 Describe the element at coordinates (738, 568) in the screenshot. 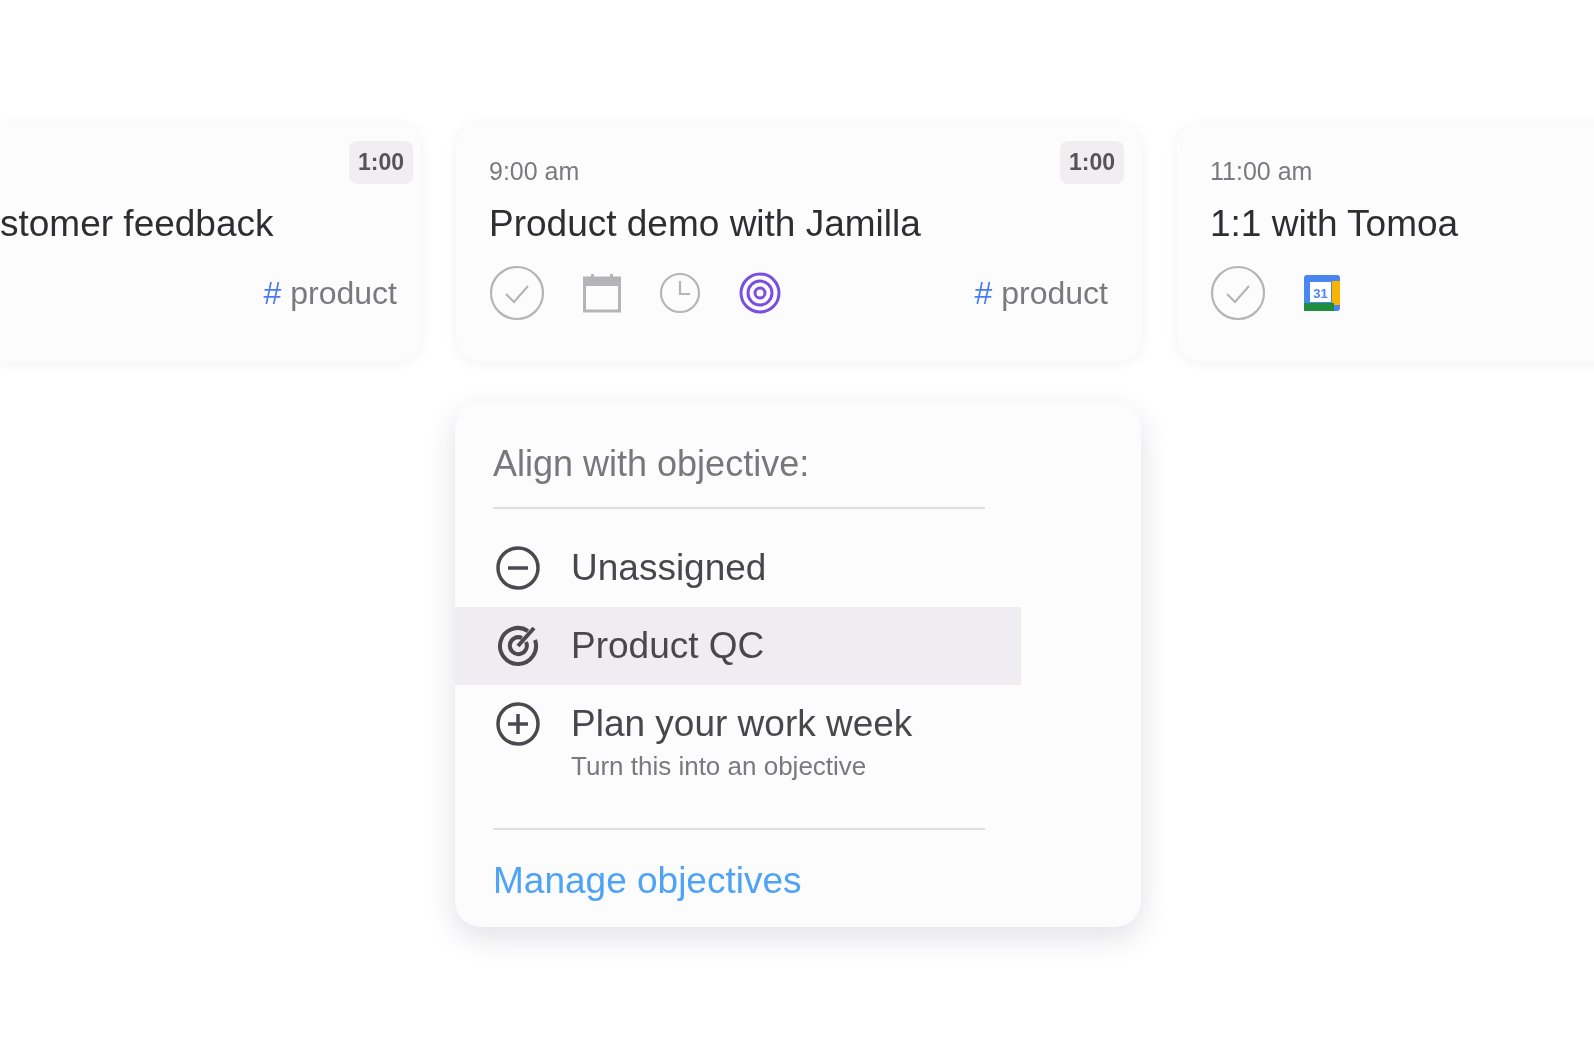

I see `objective-option: Unassigned` at that location.